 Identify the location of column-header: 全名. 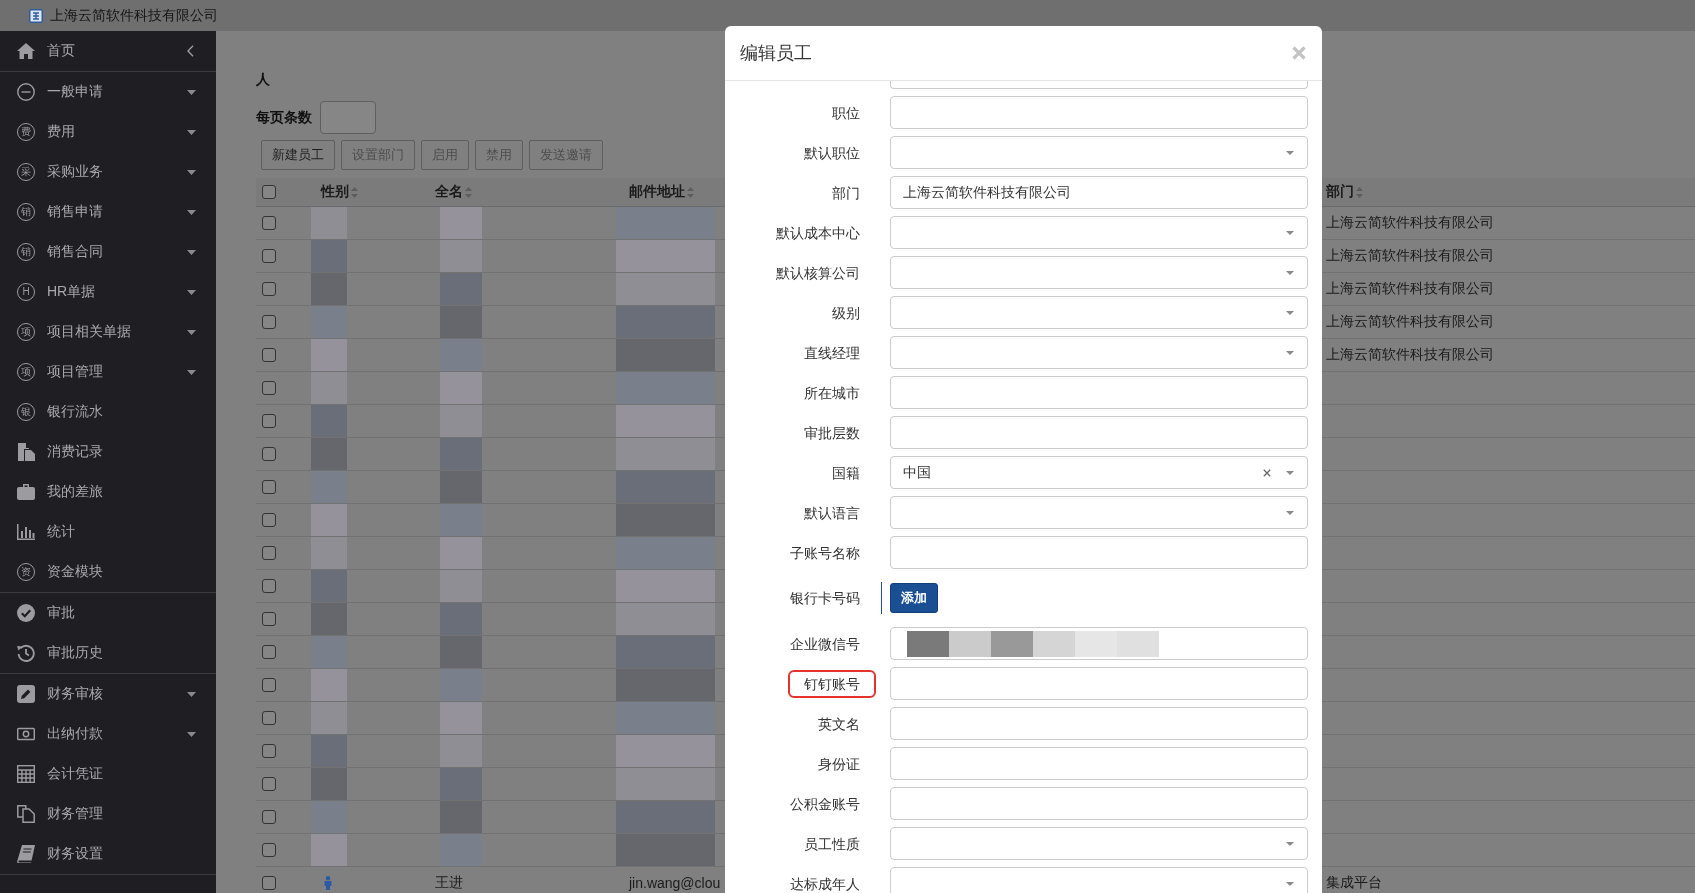
(453, 192).